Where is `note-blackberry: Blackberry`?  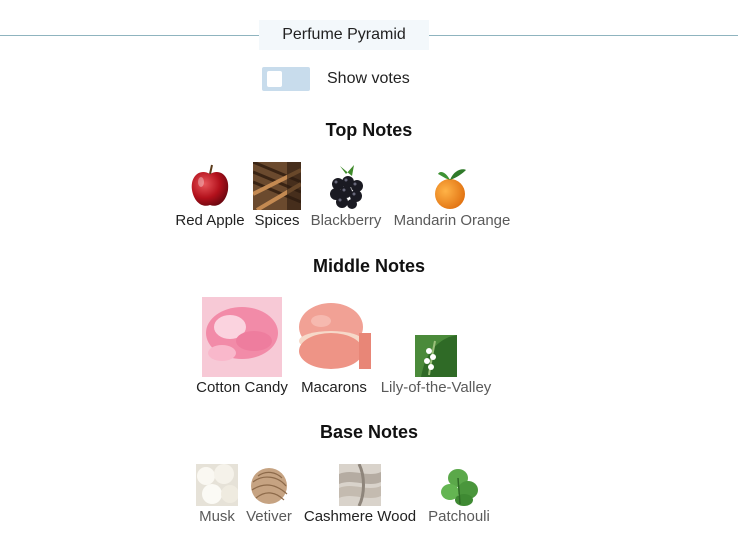 note-blackberry: Blackberry is located at coordinates (346, 195).